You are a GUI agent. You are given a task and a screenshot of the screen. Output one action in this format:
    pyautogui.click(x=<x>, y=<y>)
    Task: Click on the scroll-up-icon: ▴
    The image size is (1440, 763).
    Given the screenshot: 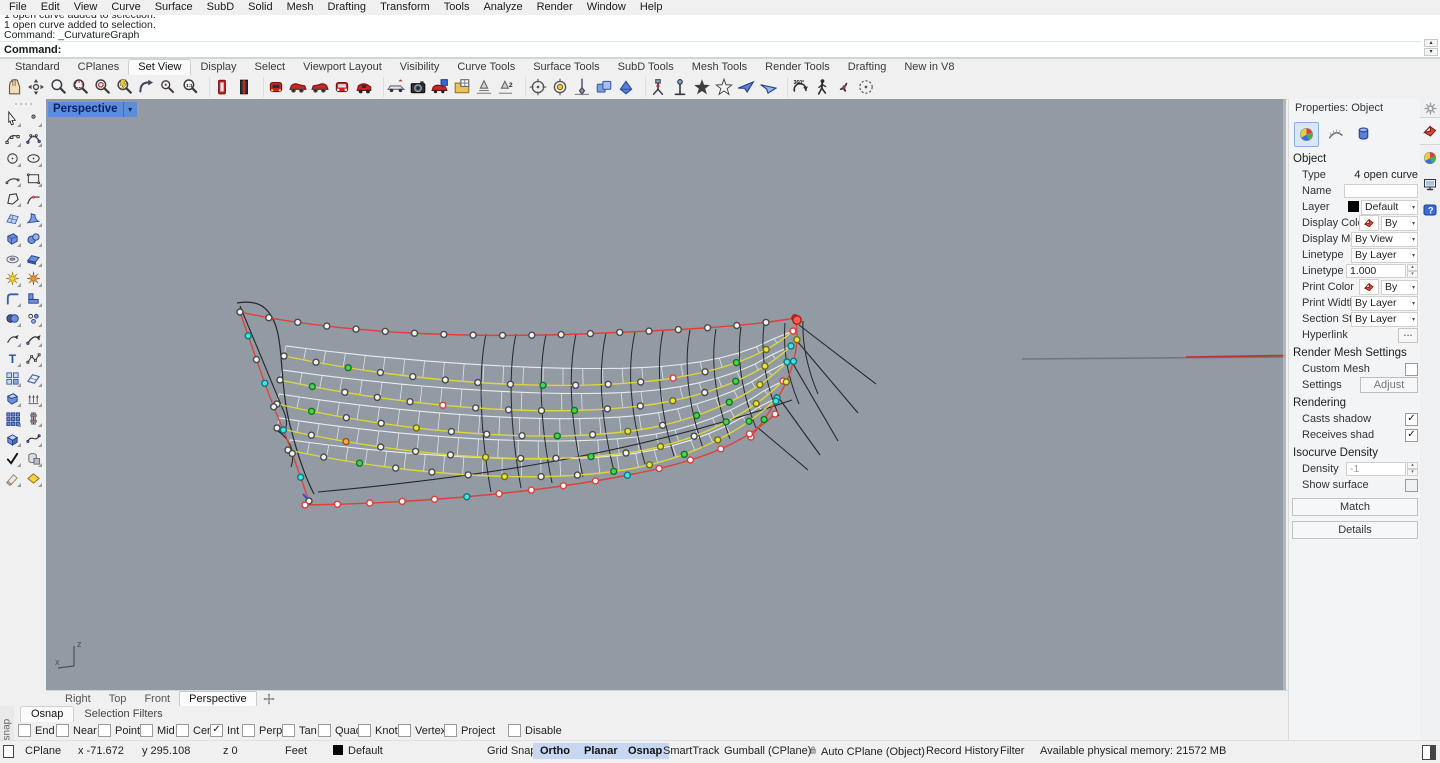 What is the action you would take?
    pyautogui.click(x=1431, y=43)
    